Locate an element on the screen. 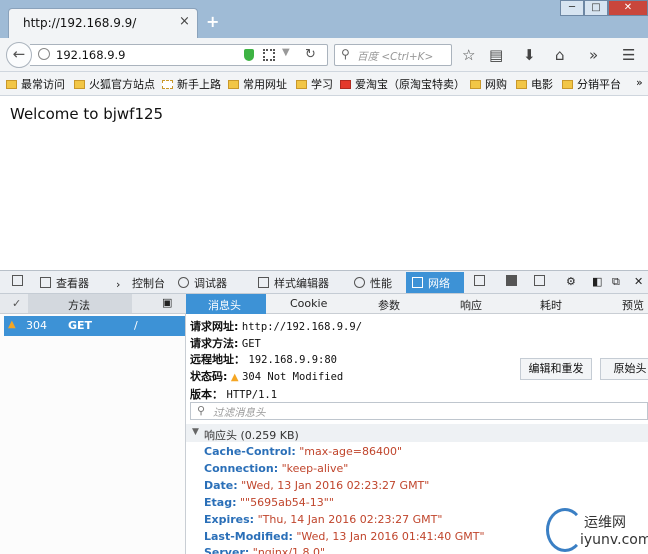 Image resolution: width=648 pixels, height=554 pixels. page-icon is located at coordinates (167, 84).